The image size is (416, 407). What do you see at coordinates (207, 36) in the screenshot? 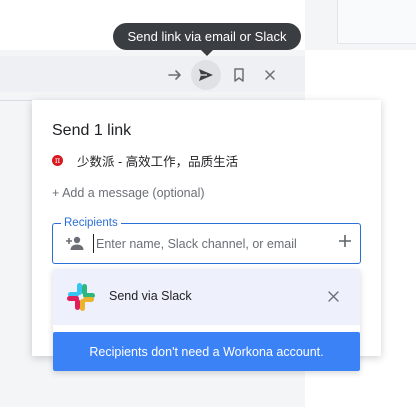
I see `send-tooltip: Send link via email or Slack` at bounding box center [207, 36].